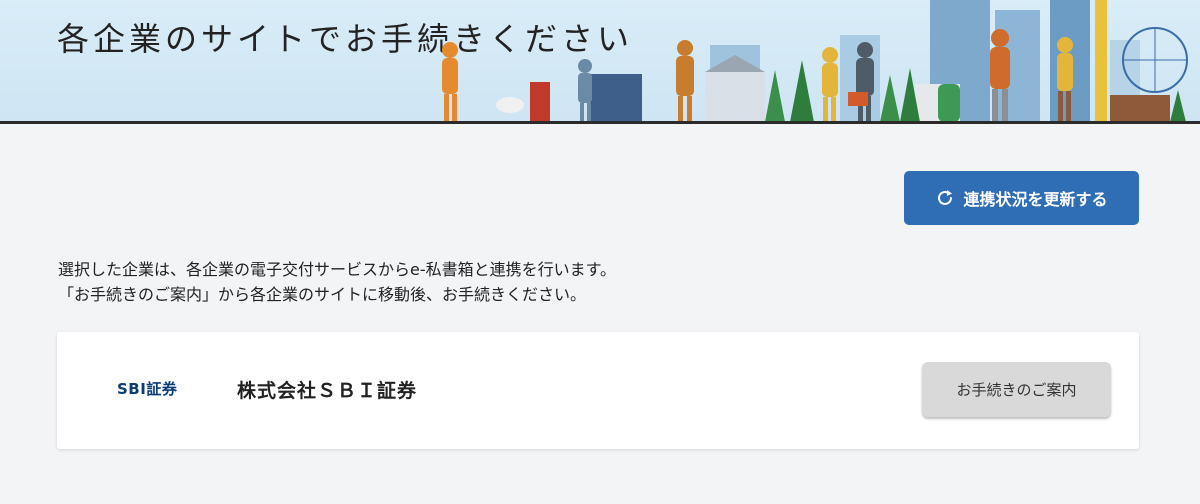  Describe the element at coordinates (337, 269) in the screenshot. I see `info-line-1: 選択した企業は、各企業の電子交付サービスからe-私書箱と連携を行います。` at that location.